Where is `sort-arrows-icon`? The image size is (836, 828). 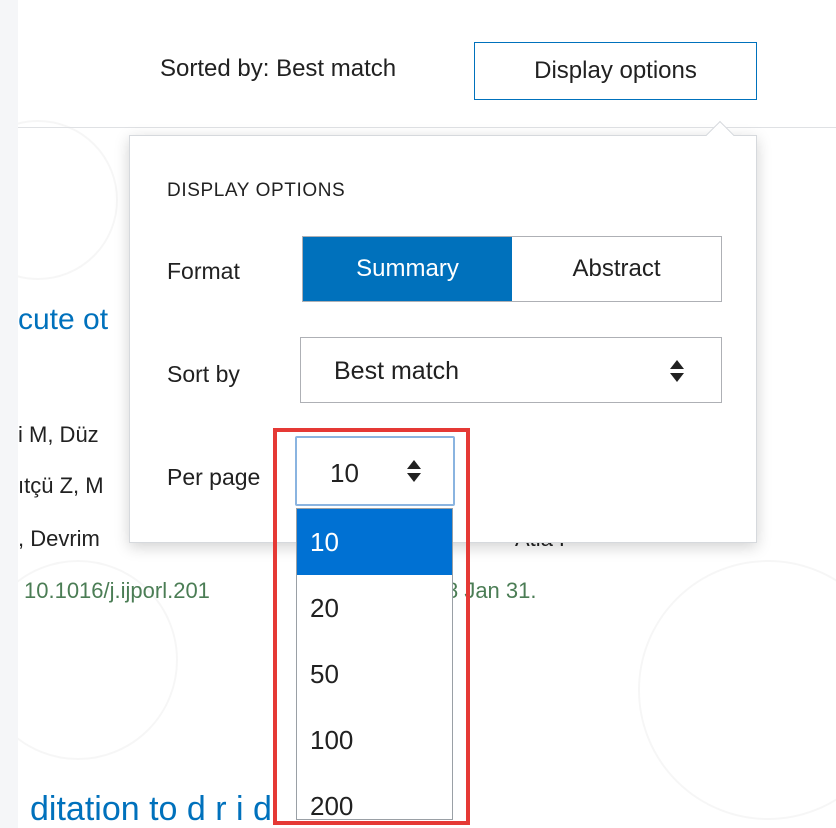 sort-arrows-icon is located at coordinates (677, 371).